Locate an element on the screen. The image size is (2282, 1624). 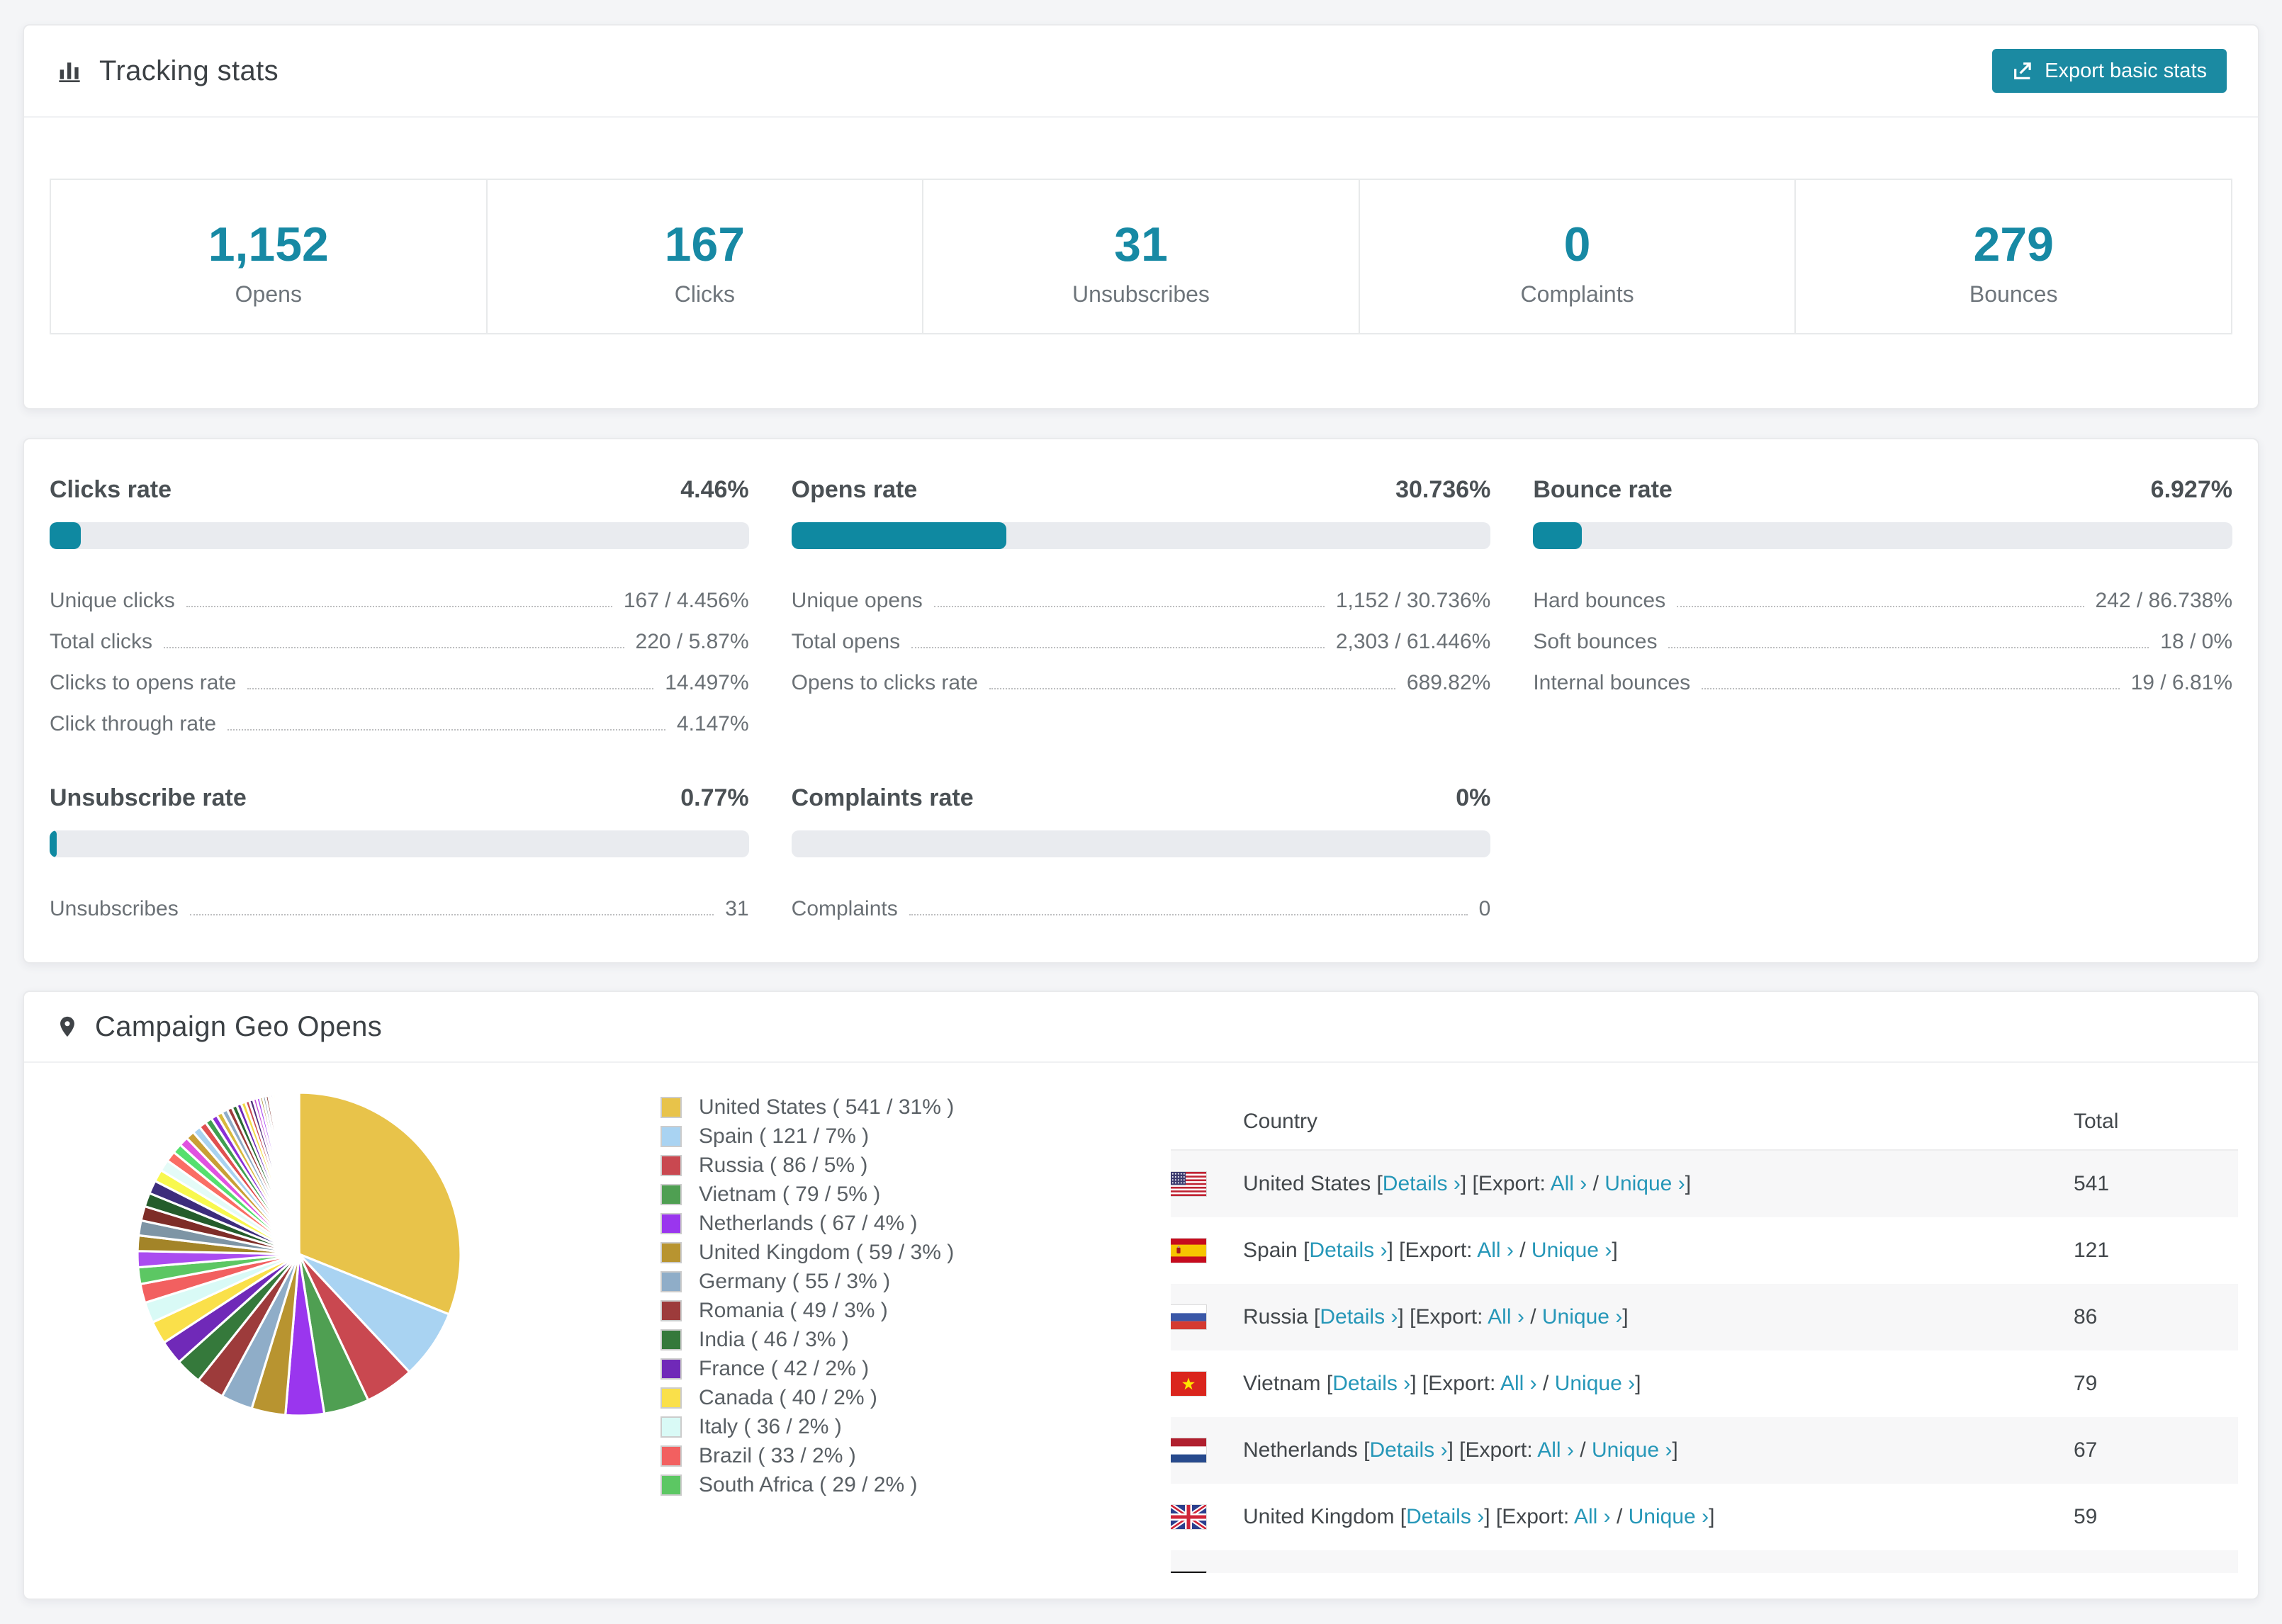
detail-value: 220 / 5.87% is located at coordinates (692, 641).